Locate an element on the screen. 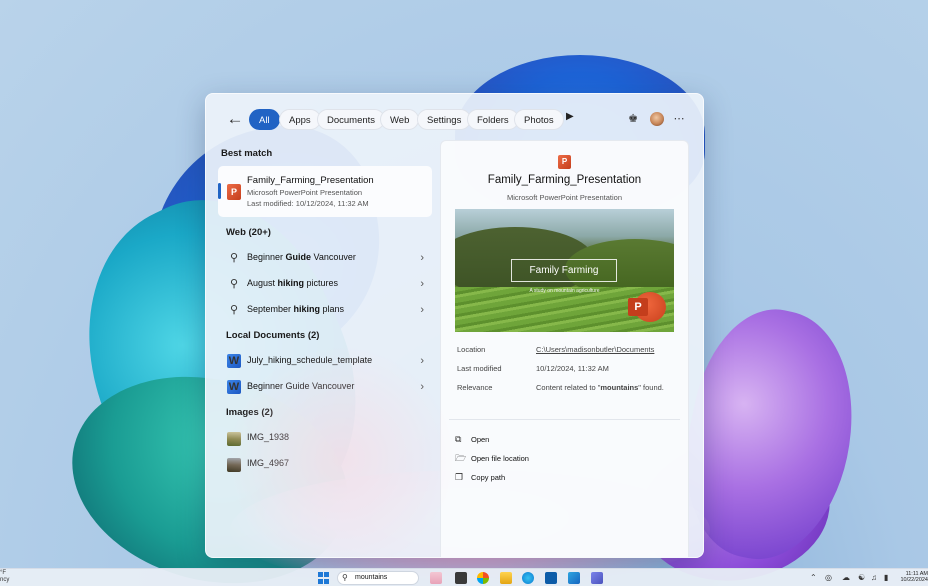 Image resolution: width=928 pixels, height=586 pixels. selection-indicator is located at coordinates (219, 191).